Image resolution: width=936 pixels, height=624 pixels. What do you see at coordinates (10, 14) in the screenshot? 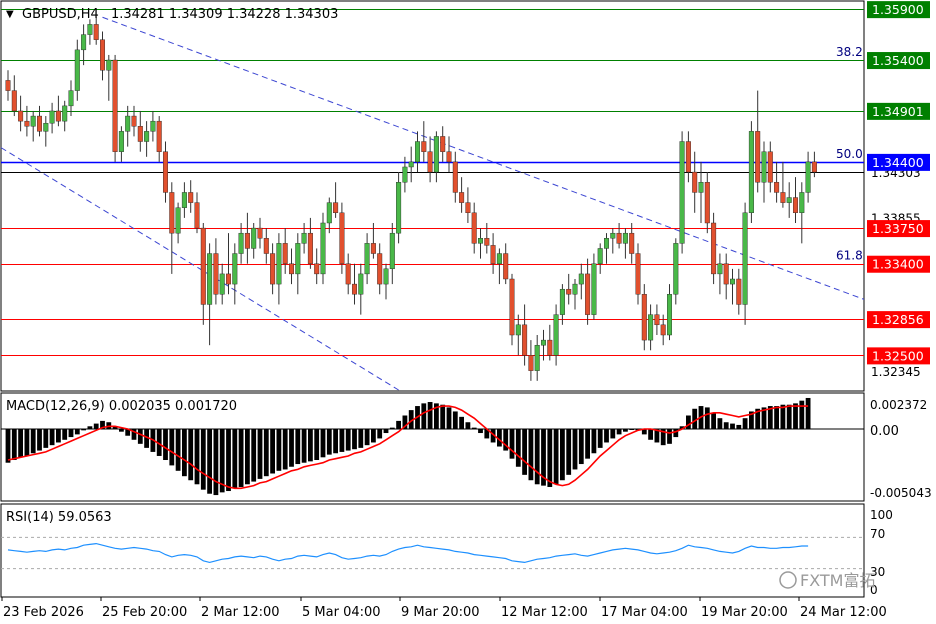
I see `header-dropdown-icon: ▼` at bounding box center [10, 14].